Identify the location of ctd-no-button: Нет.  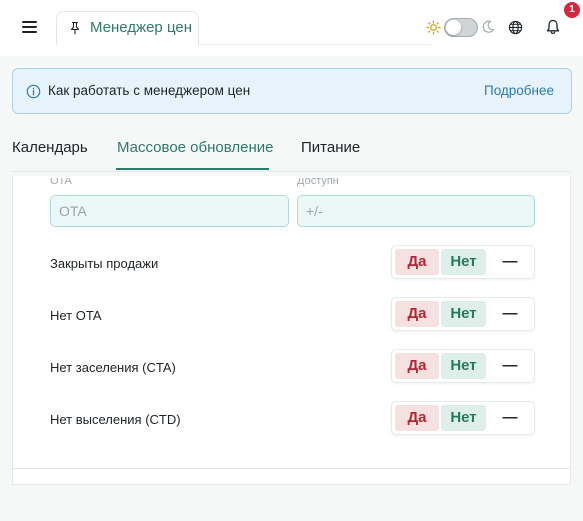
(463, 418).